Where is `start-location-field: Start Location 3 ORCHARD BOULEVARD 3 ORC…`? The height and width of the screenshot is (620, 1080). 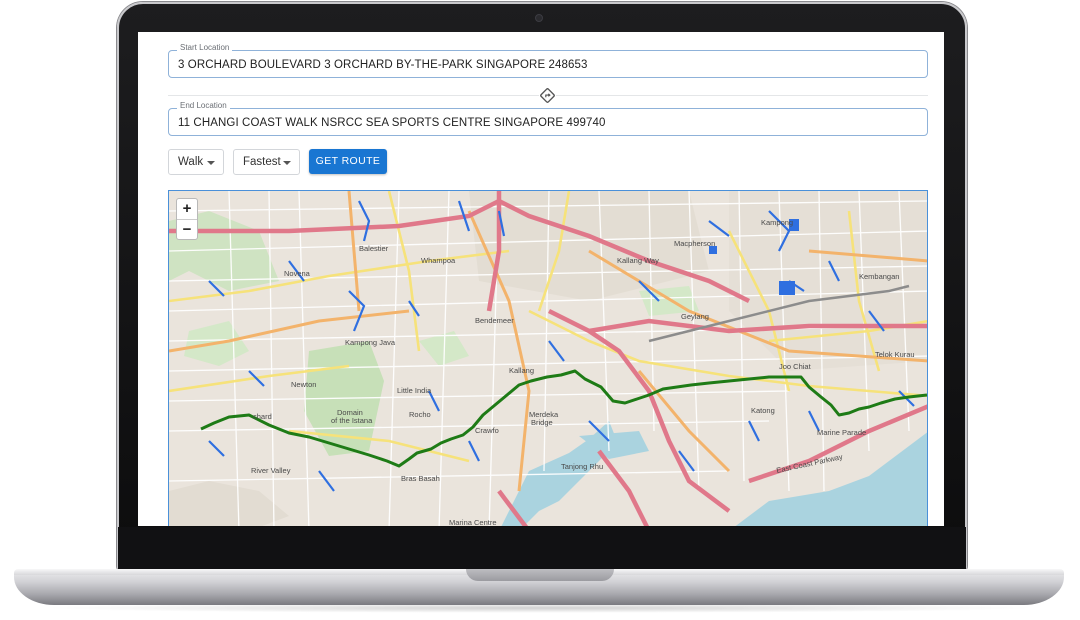
start-location-field: Start Location 3 ORCHARD BOULEVARD 3 ORC… is located at coordinates (548, 60).